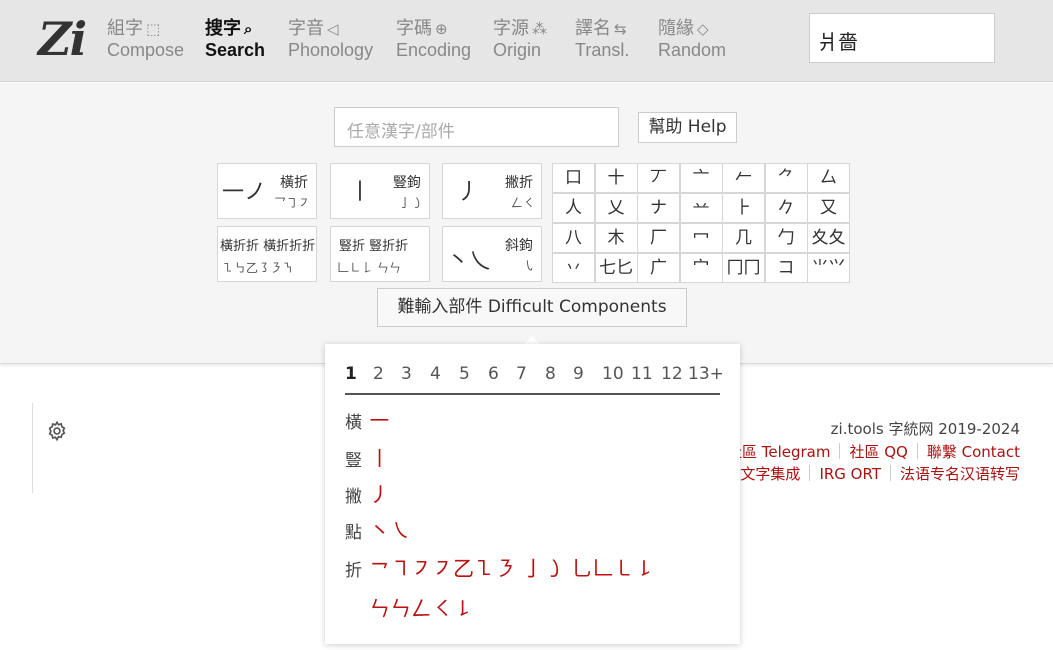 This screenshot has height=650, width=1053. Describe the element at coordinates (786, 178) in the screenshot. I see `component-cell: ⺈` at that location.